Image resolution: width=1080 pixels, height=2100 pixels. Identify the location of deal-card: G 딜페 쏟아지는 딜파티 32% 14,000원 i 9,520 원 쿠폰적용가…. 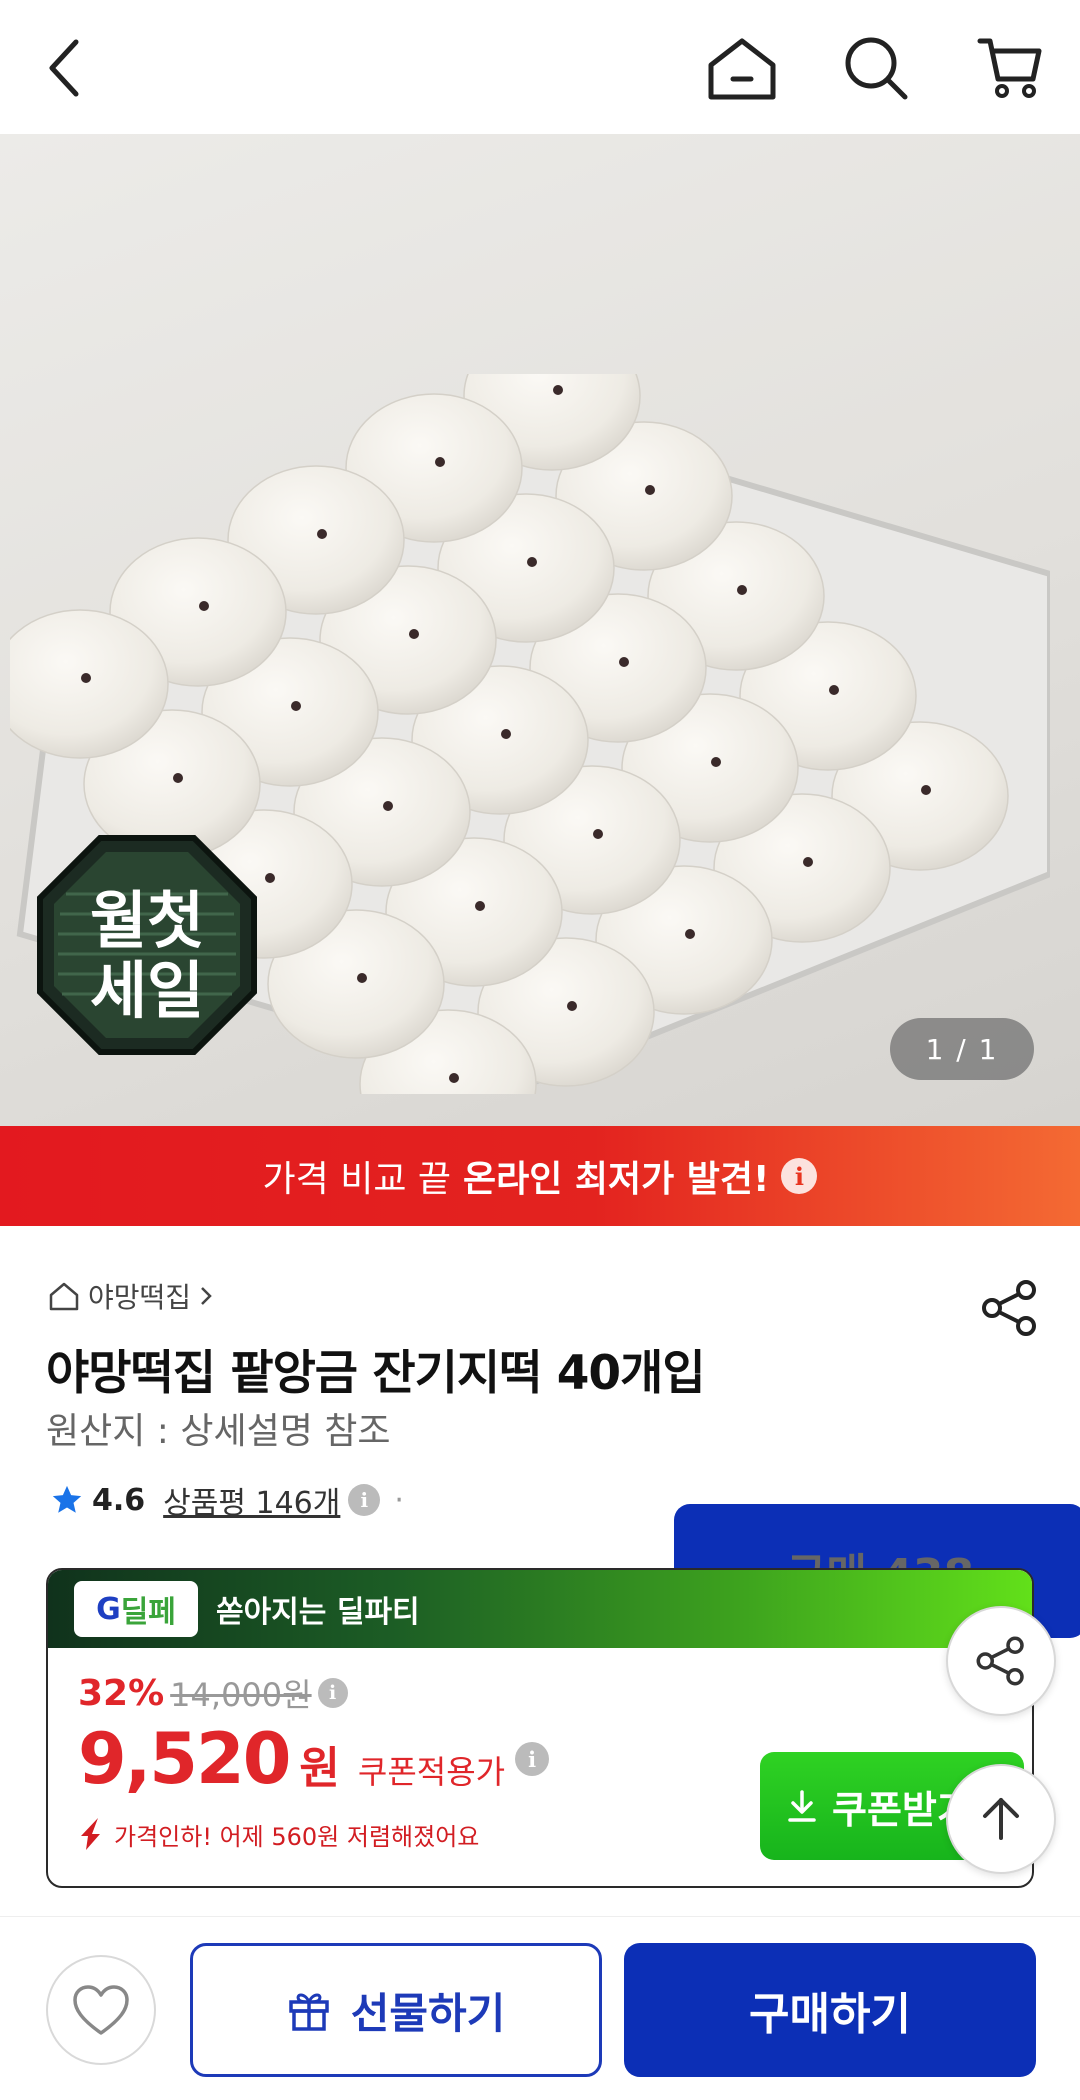
(540, 1728).